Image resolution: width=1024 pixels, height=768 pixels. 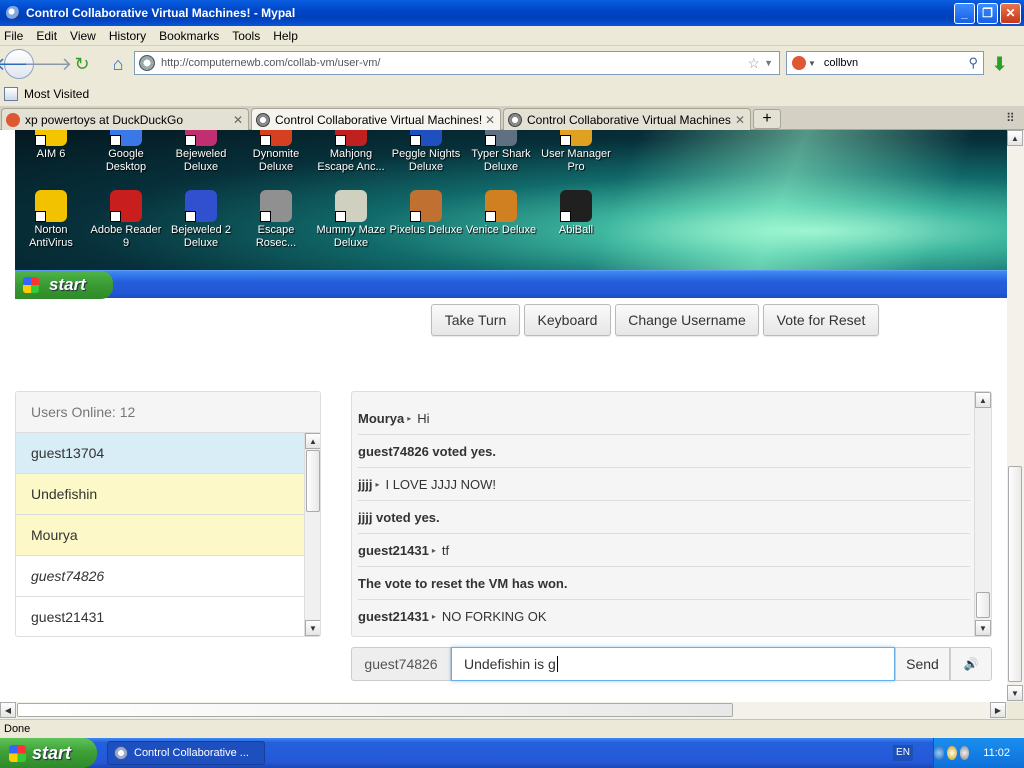 I want to click on network-icon, so click(x=938, y=753).